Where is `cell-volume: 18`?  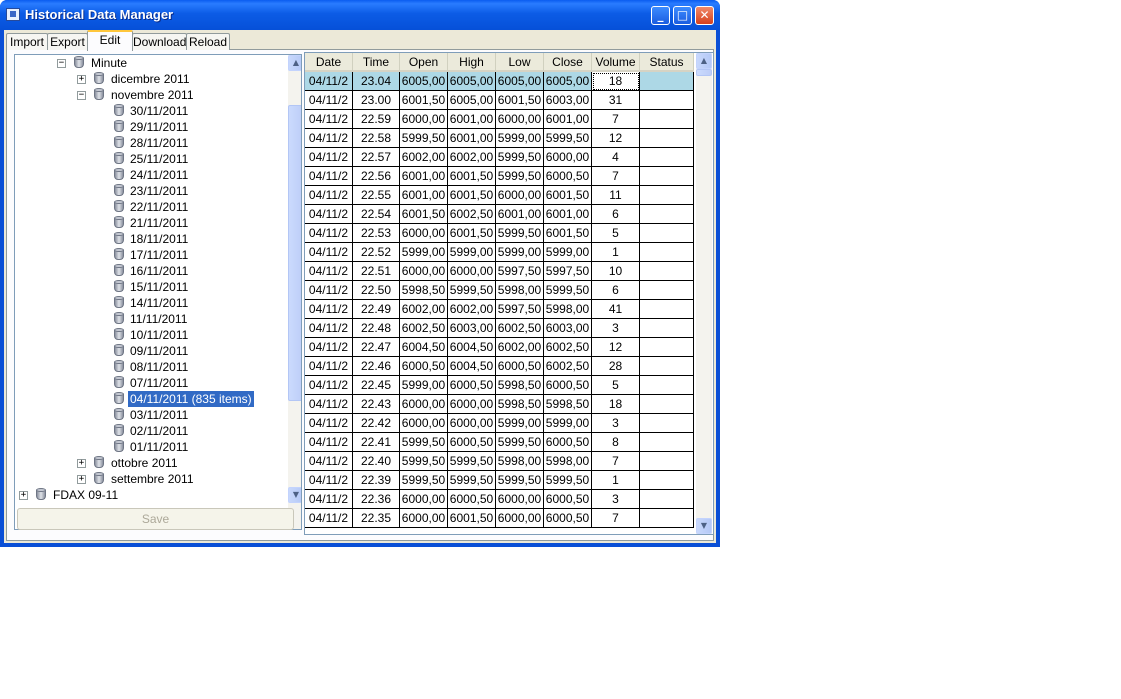
cell-volume: 18 is located at coordinates (616, 81).